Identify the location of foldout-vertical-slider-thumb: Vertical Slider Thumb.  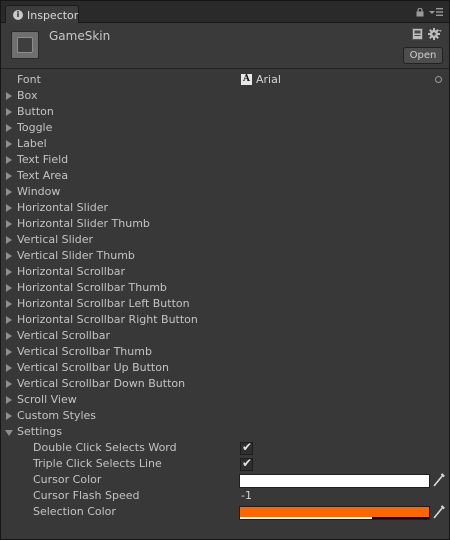
(225, 256).